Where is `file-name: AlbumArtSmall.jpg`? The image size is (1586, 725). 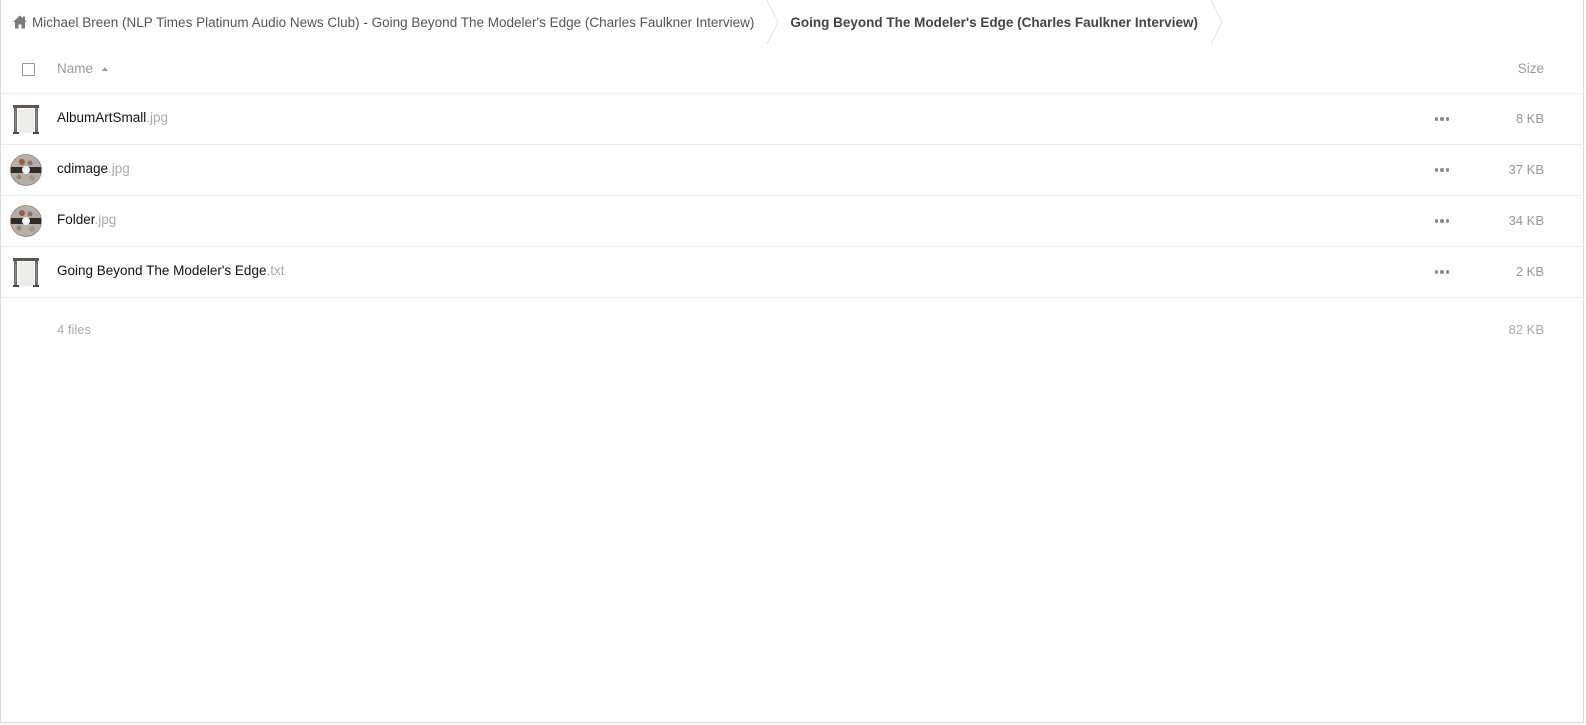
file-name: AlbumArtSmall.jpg is located at coordinates (112, 117).